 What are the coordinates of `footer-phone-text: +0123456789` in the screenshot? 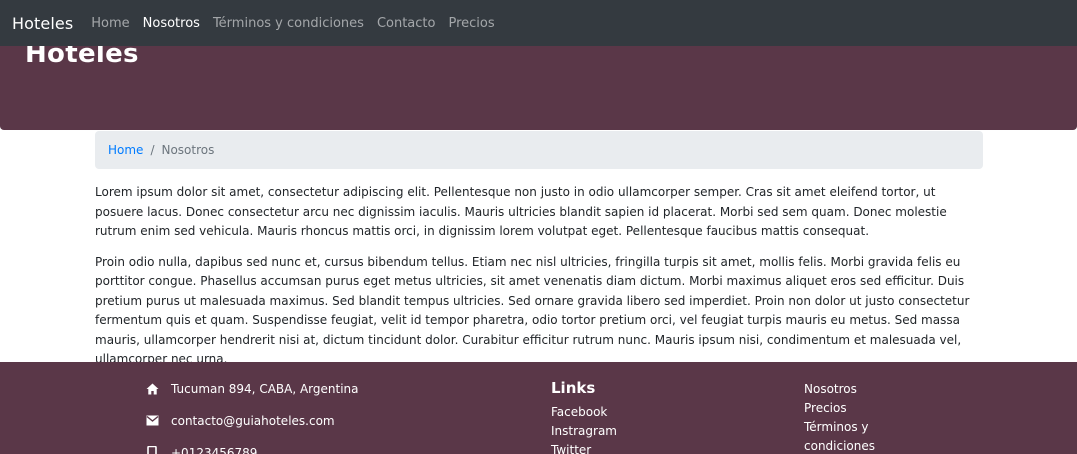 It's located at (214, 449).